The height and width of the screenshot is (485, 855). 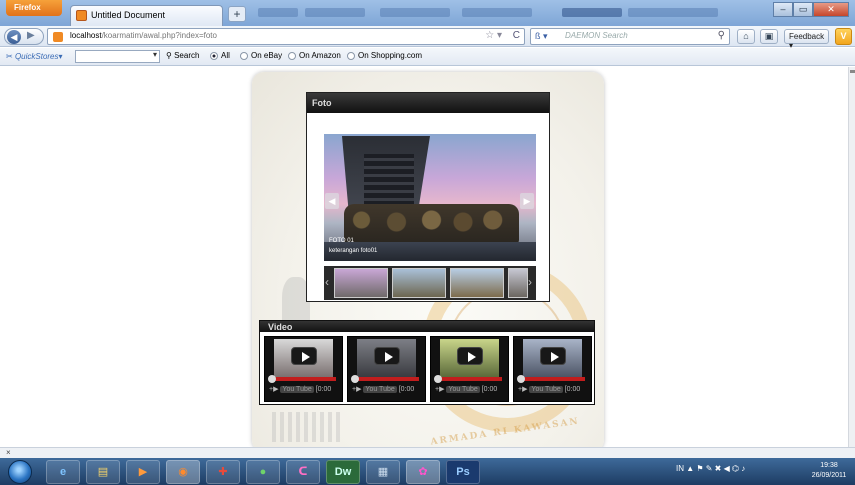 I want to click on clock: 19:38 26/09/2011, so click(x=829, y=471).